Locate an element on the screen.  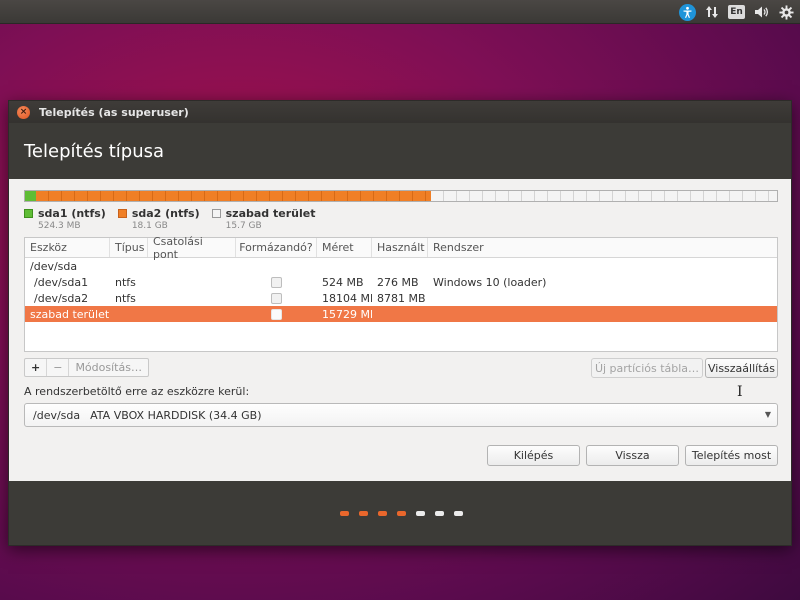
cell-size: 18104 MB is located at coordinates (347, 298).